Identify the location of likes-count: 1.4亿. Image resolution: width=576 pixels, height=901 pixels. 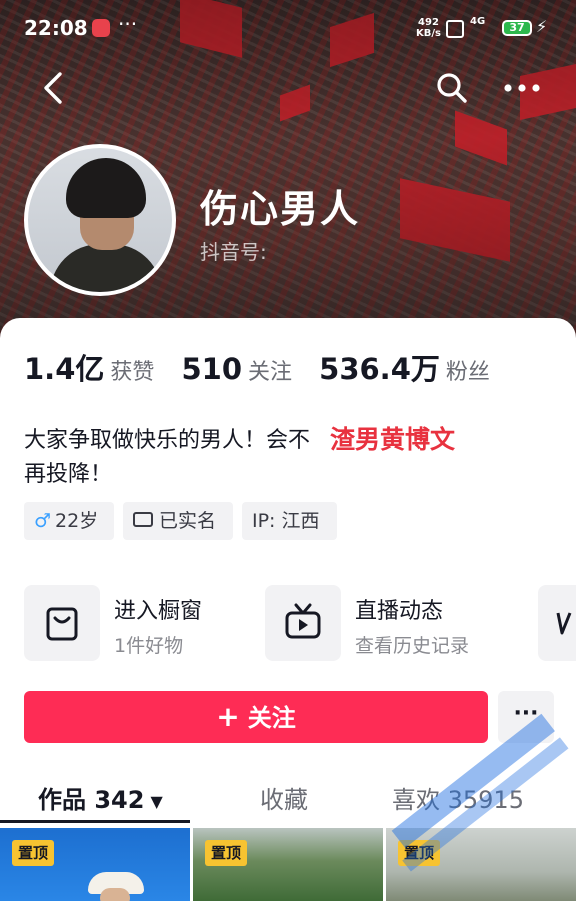
(64, 369).